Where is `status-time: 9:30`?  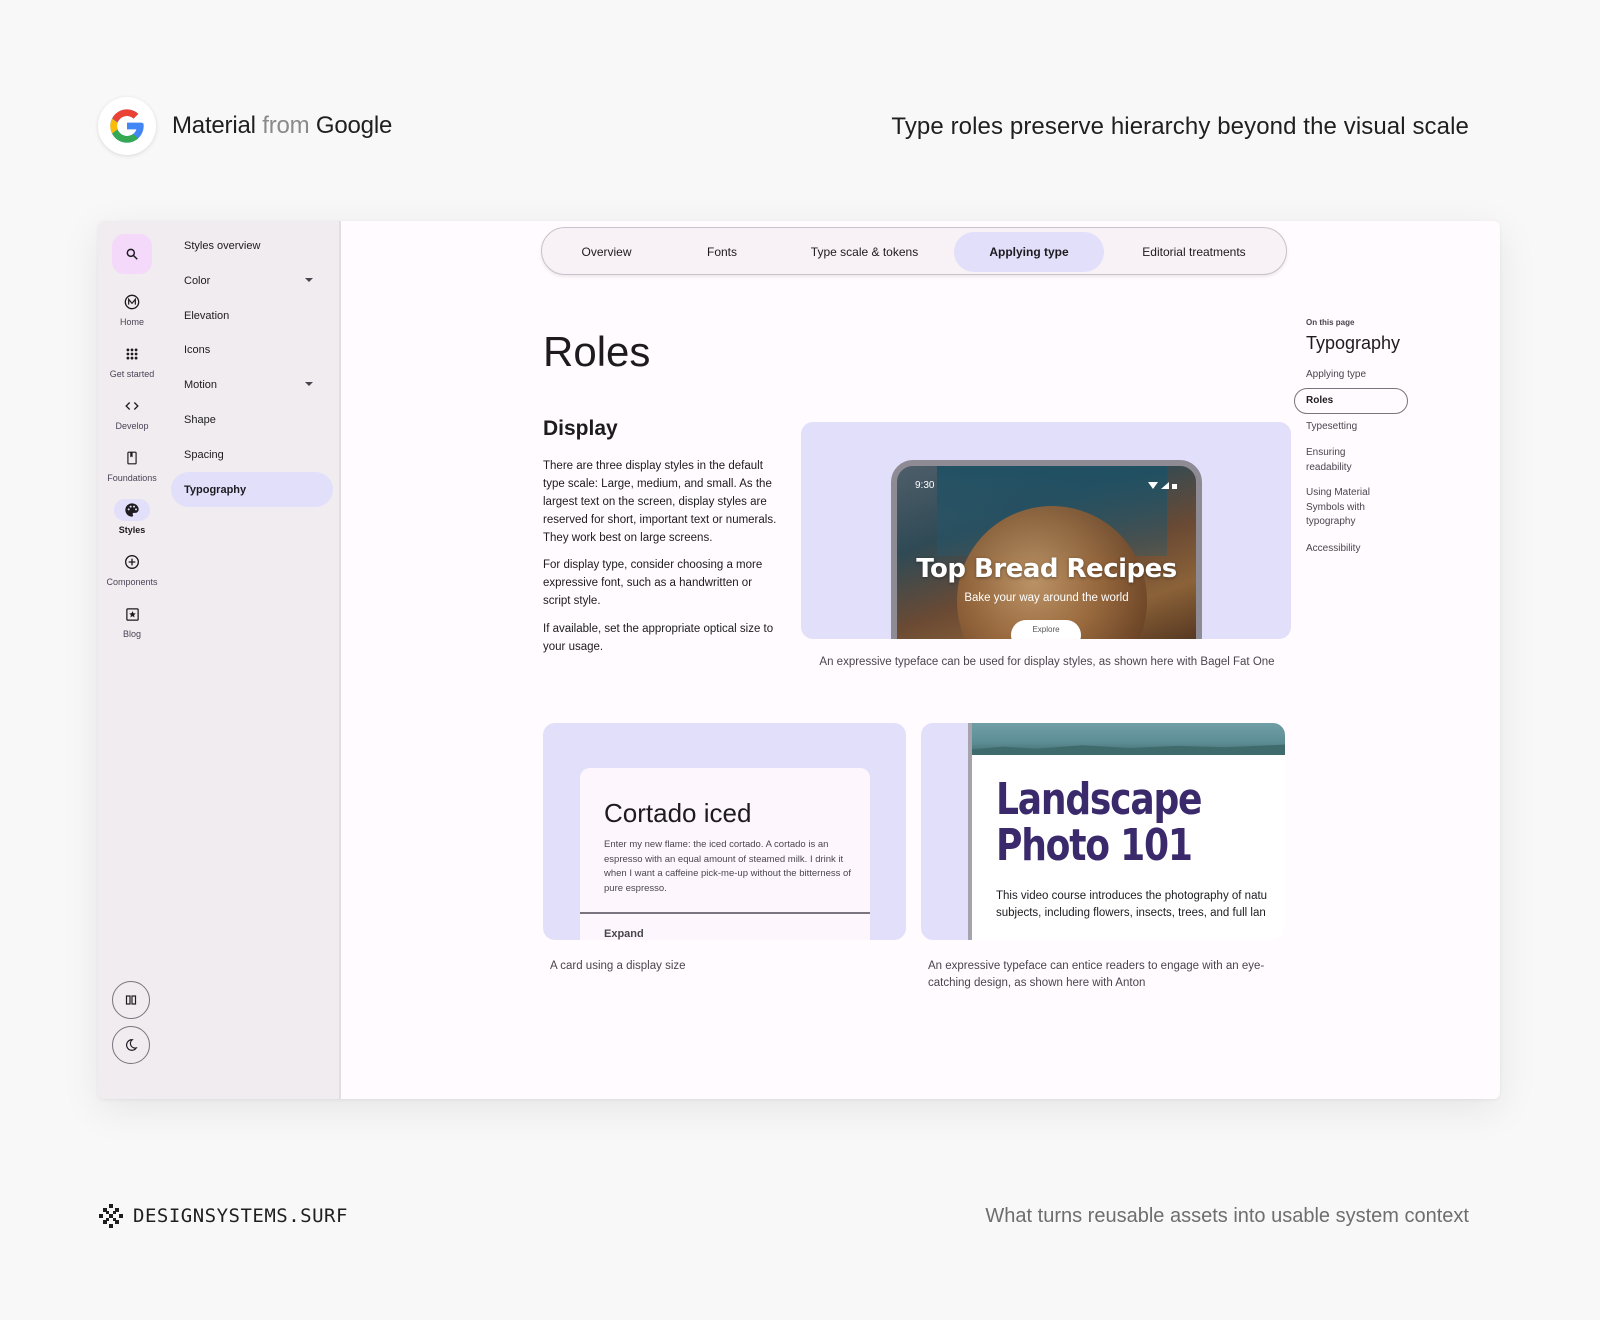 status-time: 9:30 is located at coordinates (925, 485).